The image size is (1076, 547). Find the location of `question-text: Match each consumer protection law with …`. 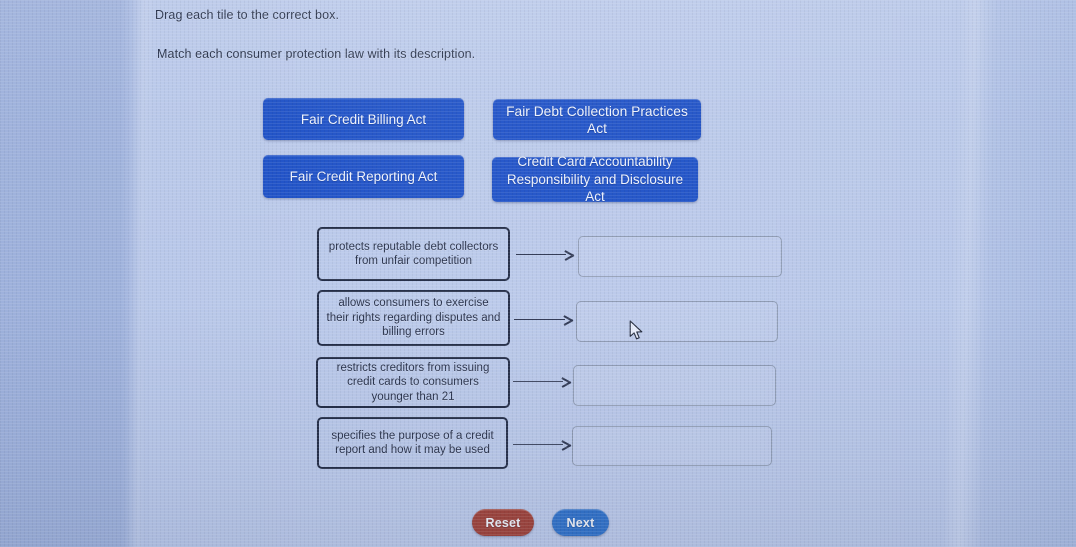

question-text: Match each consumer protection law with … is located at coordinates (316, 54).